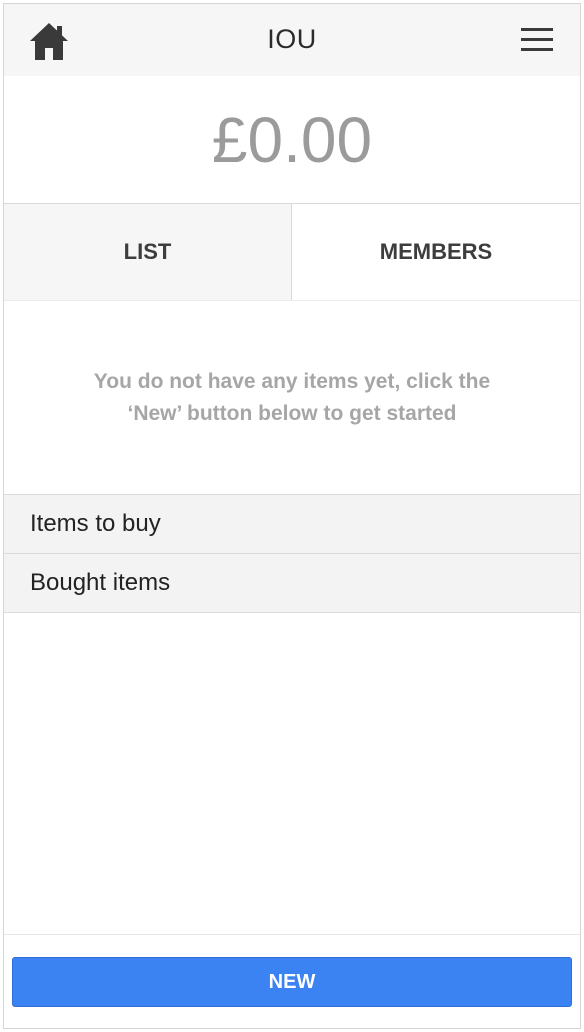 Image resolution: width=584 pixels, height=1032 pixels. What do you see at coordinates (148, 252) in the screenshot?
I see `tab-list: LIST` at bounding box center [148, 252].